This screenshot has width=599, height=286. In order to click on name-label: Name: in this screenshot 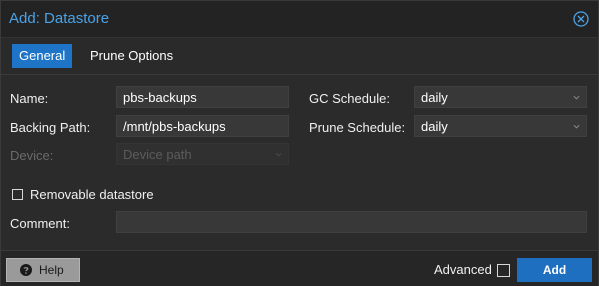, I will do `click(29, 98)`.